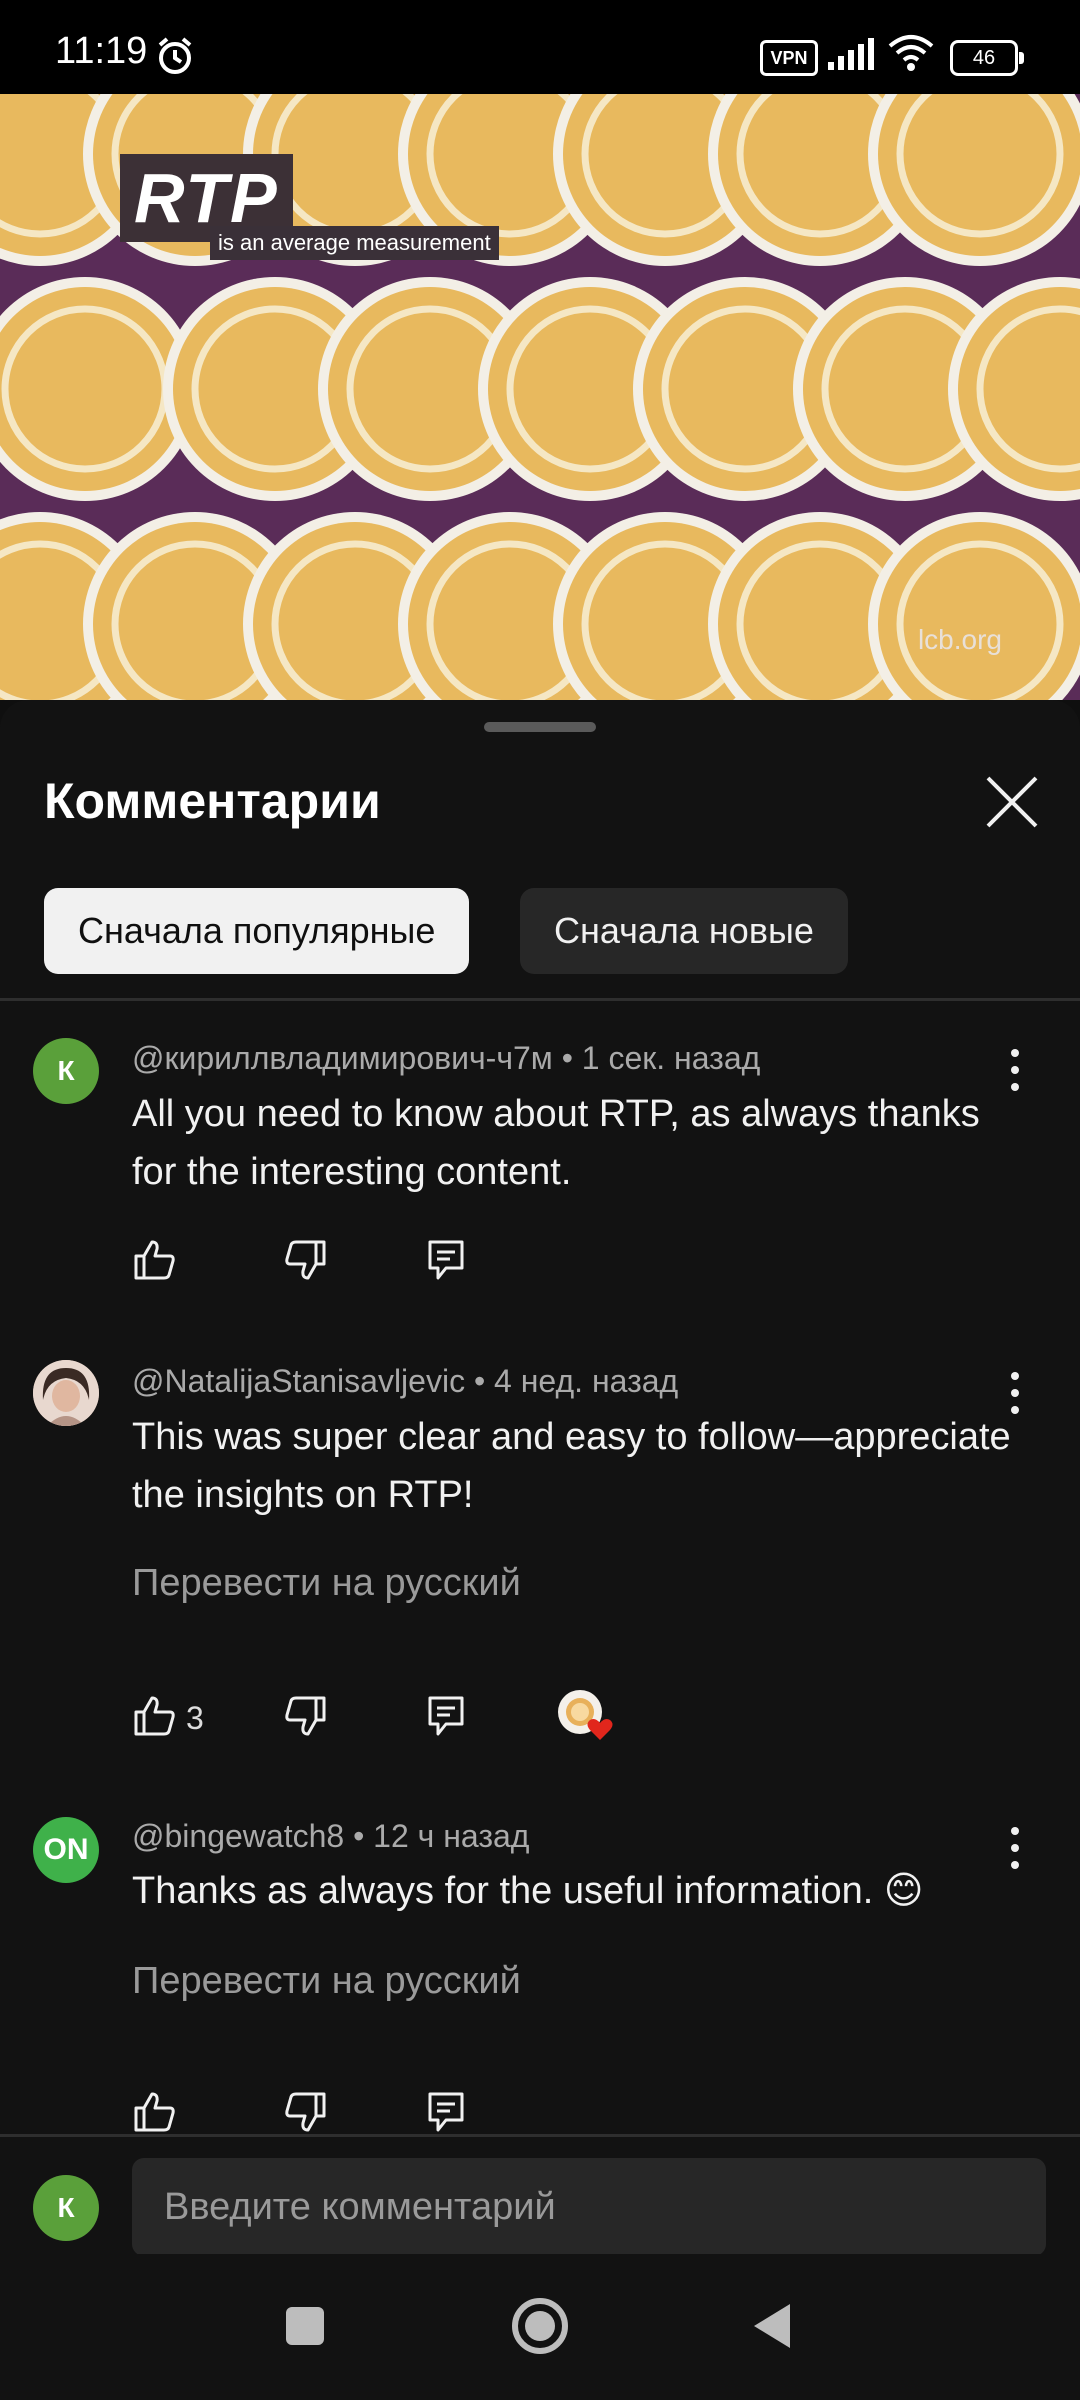 This screenshot has width=1080, height=2400. Describe the element at coordinates (382, 1717) in the screenshot. I see `comment-actions: 3` at that location.